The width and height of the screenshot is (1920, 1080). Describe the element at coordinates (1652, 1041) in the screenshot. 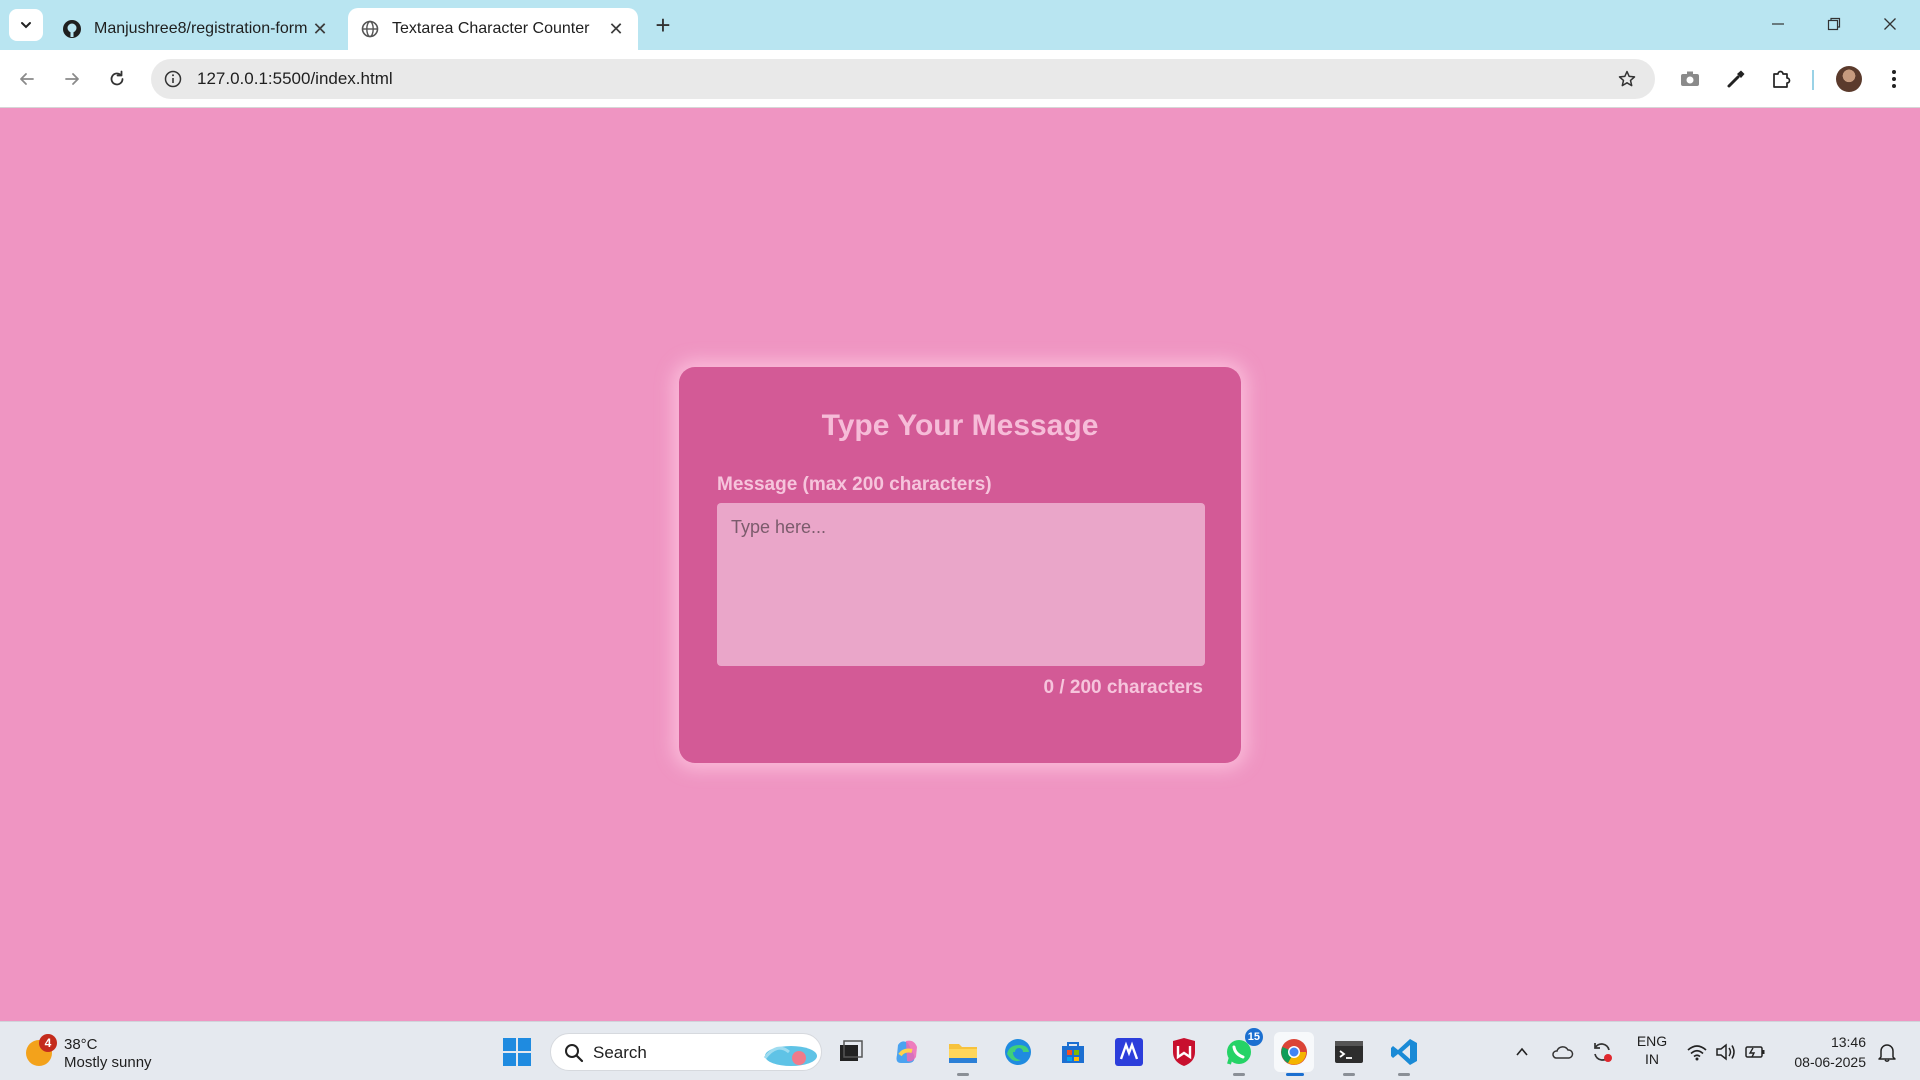

I see `language-code: ENG` at that location.